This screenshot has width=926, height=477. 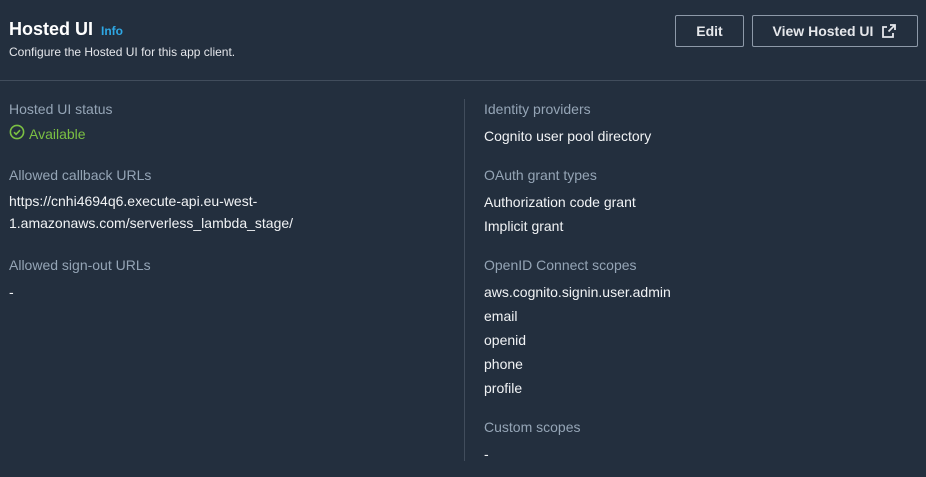 I want to click on view-hosted-ui-label: View Hosted UI, so click(x=823, y=31).